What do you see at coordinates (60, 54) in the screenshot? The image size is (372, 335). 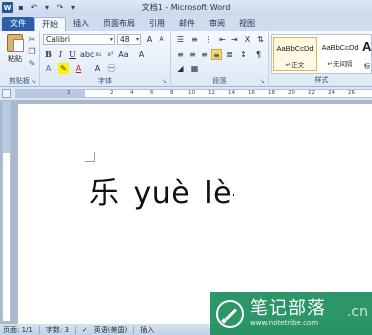 I see `italic-button: I` at bounding box center [60, 54].